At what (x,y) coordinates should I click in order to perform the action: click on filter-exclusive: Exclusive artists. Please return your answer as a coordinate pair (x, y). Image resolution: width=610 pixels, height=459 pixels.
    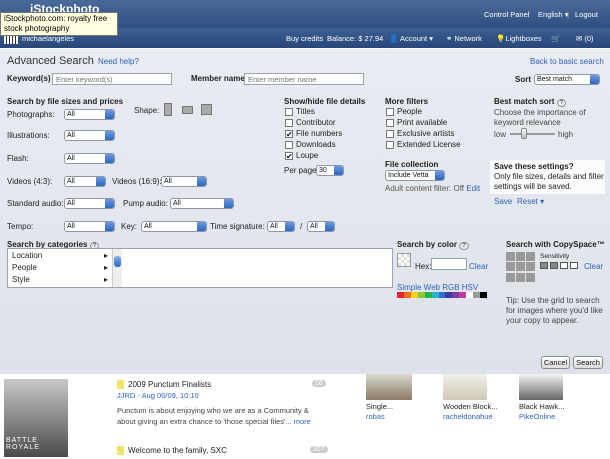
    Looking at the image, I should click on (423, 133).